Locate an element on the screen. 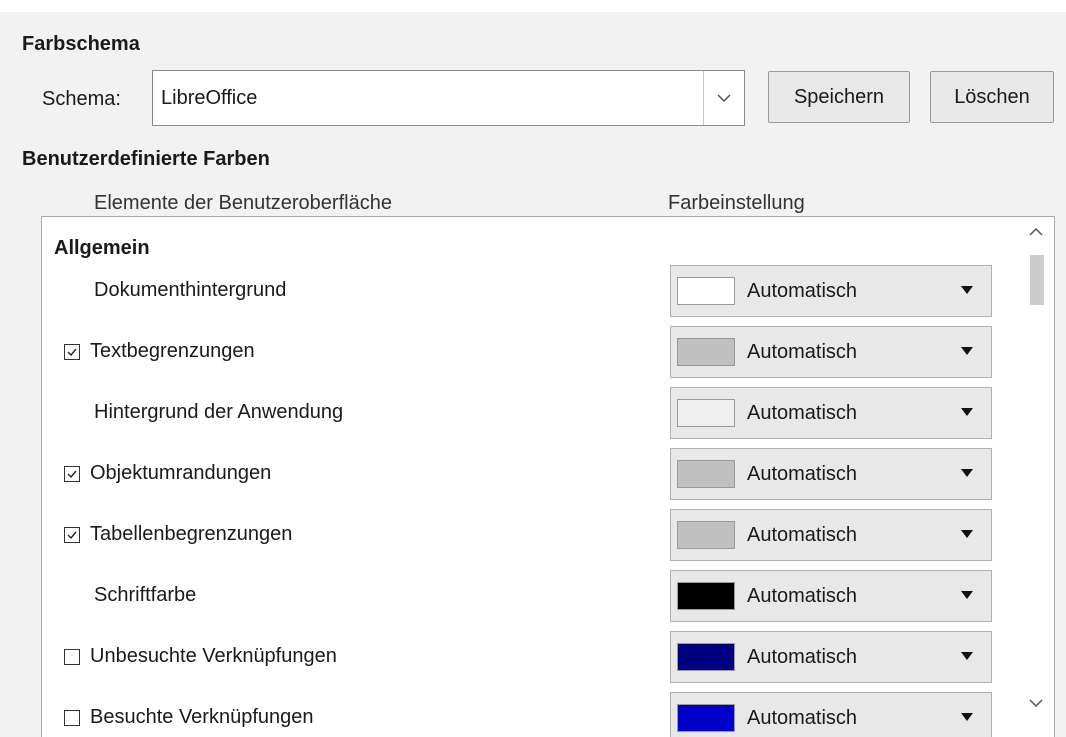  schema-value: LibreOffice is located at coordinates (209, 98).